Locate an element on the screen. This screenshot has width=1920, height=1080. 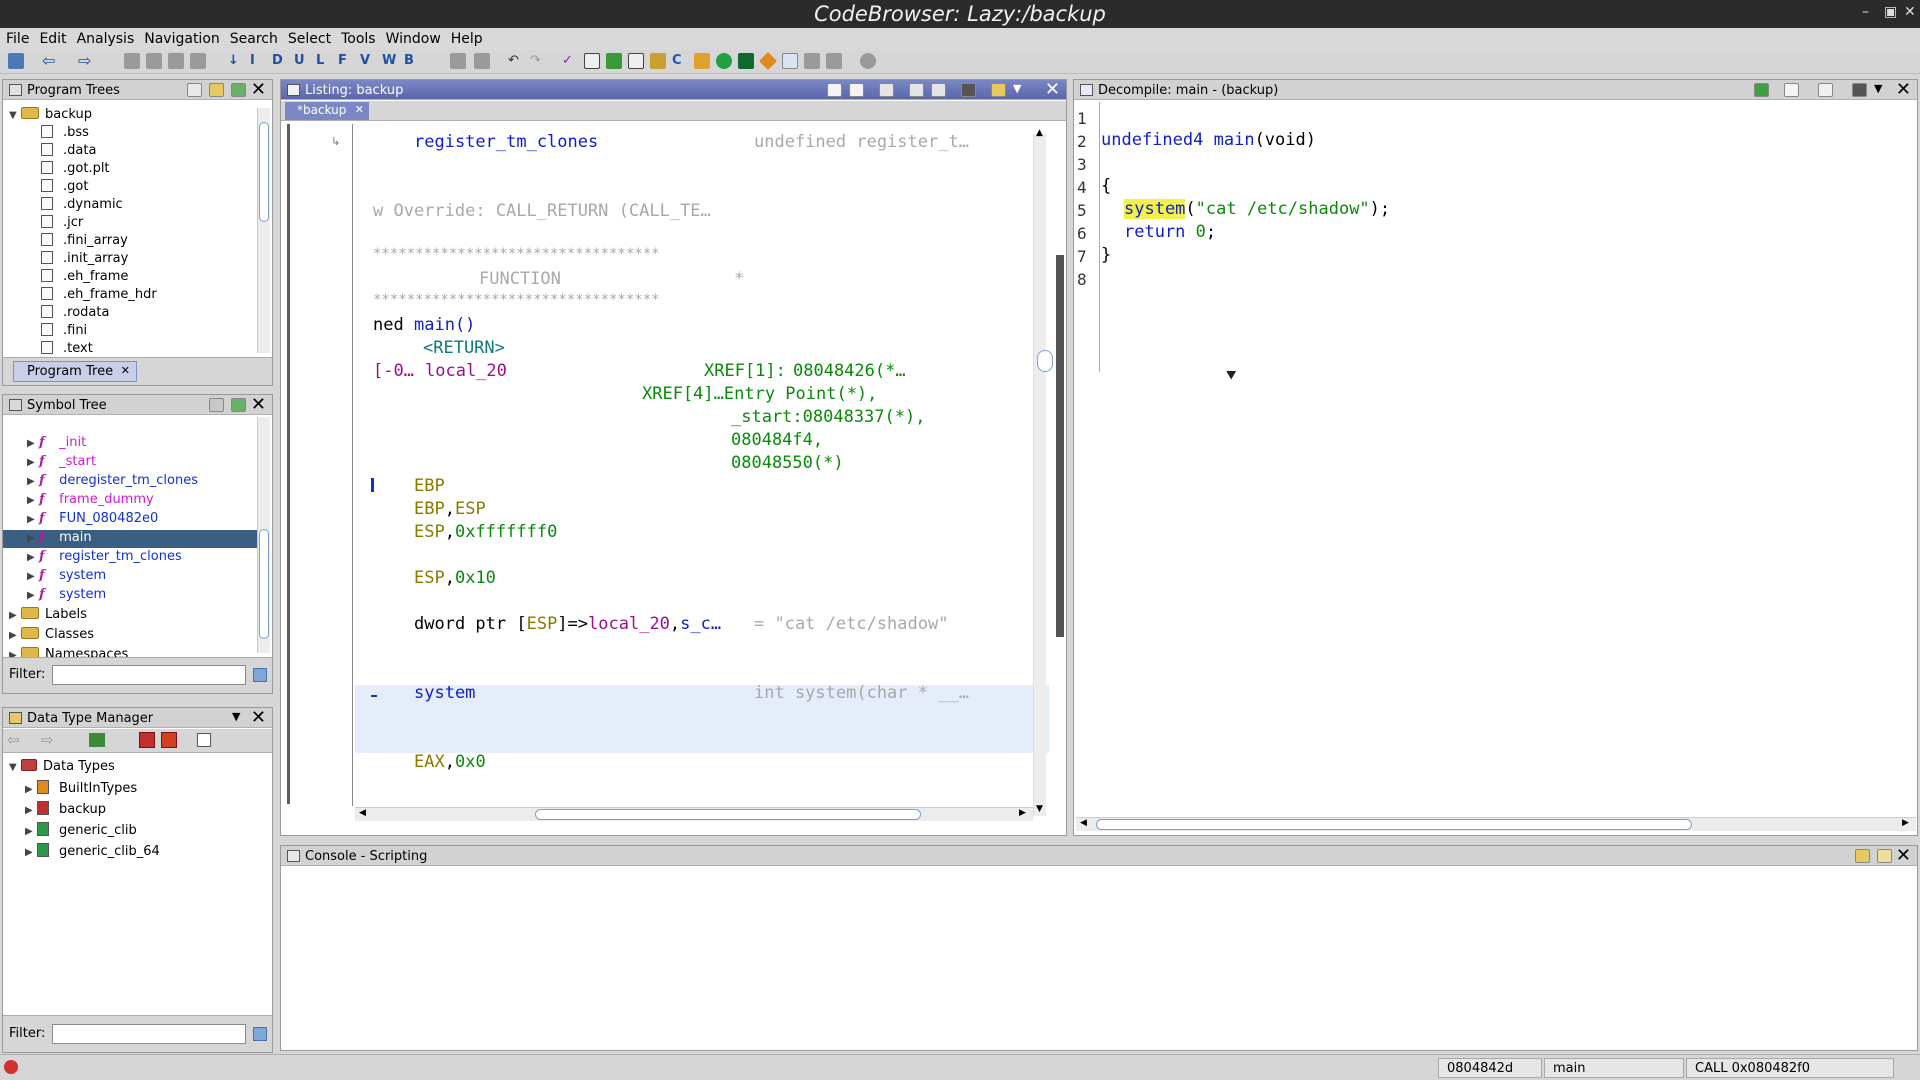
cursor-select-icon is located at coordinates (886, 90).